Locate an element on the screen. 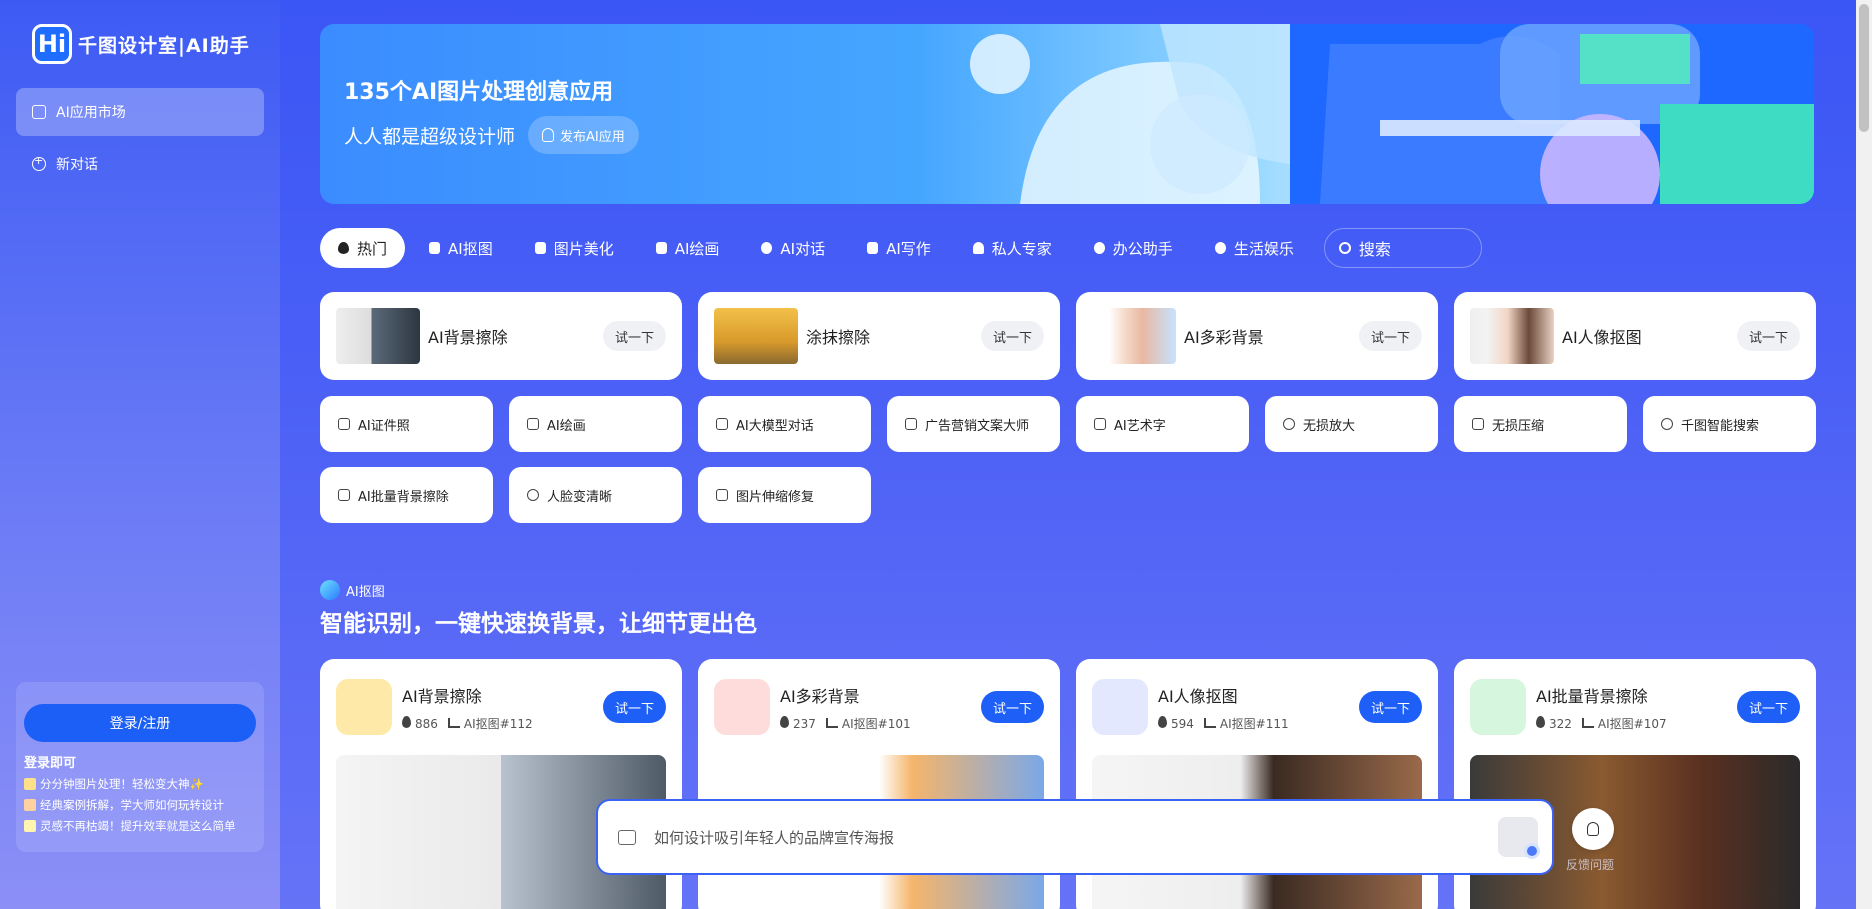  logo: Hi 千图设计室|AI助手 is located at coordinates (141, 44).